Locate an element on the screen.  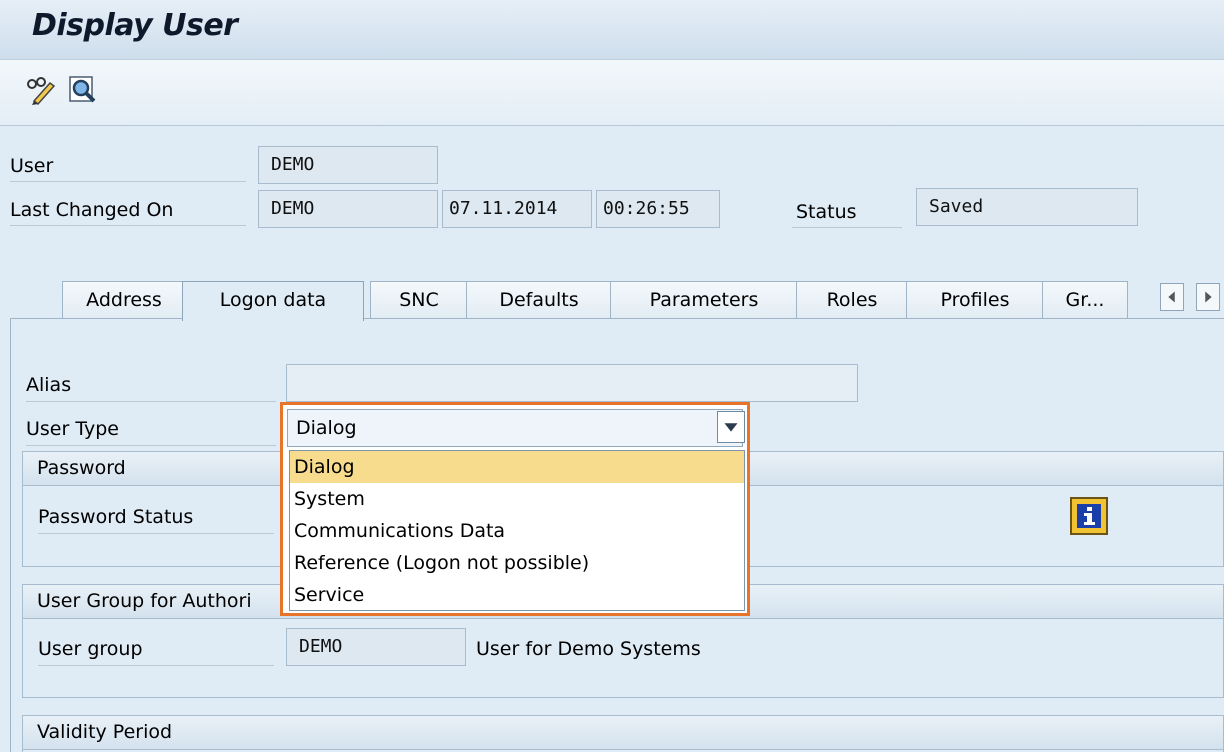
info-icon is located at coordinates (1089, 516).